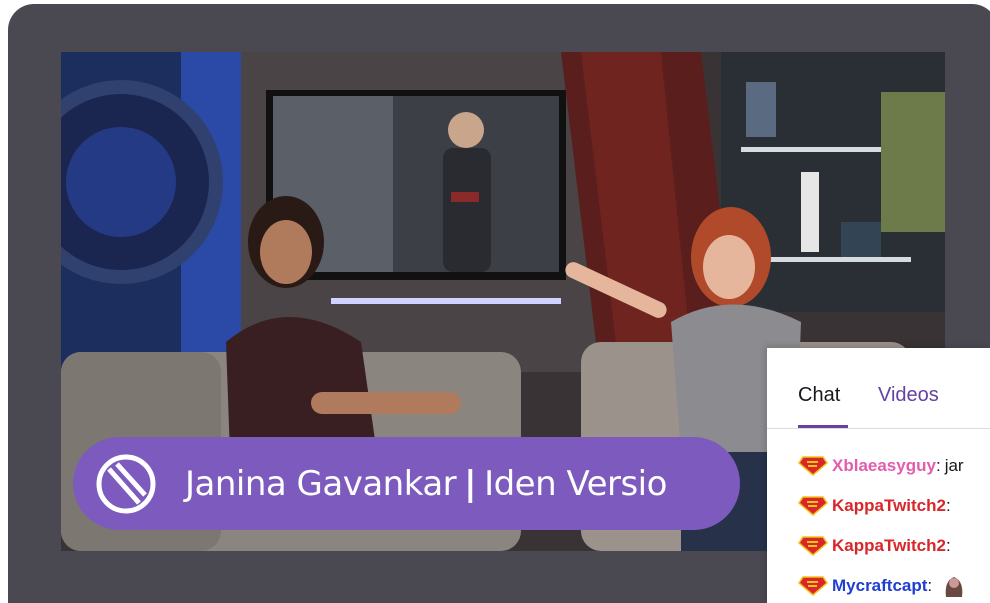  Describe the element at coordinates (823, 426) in the screenshot. I see `active-tab-indicator` at that location.